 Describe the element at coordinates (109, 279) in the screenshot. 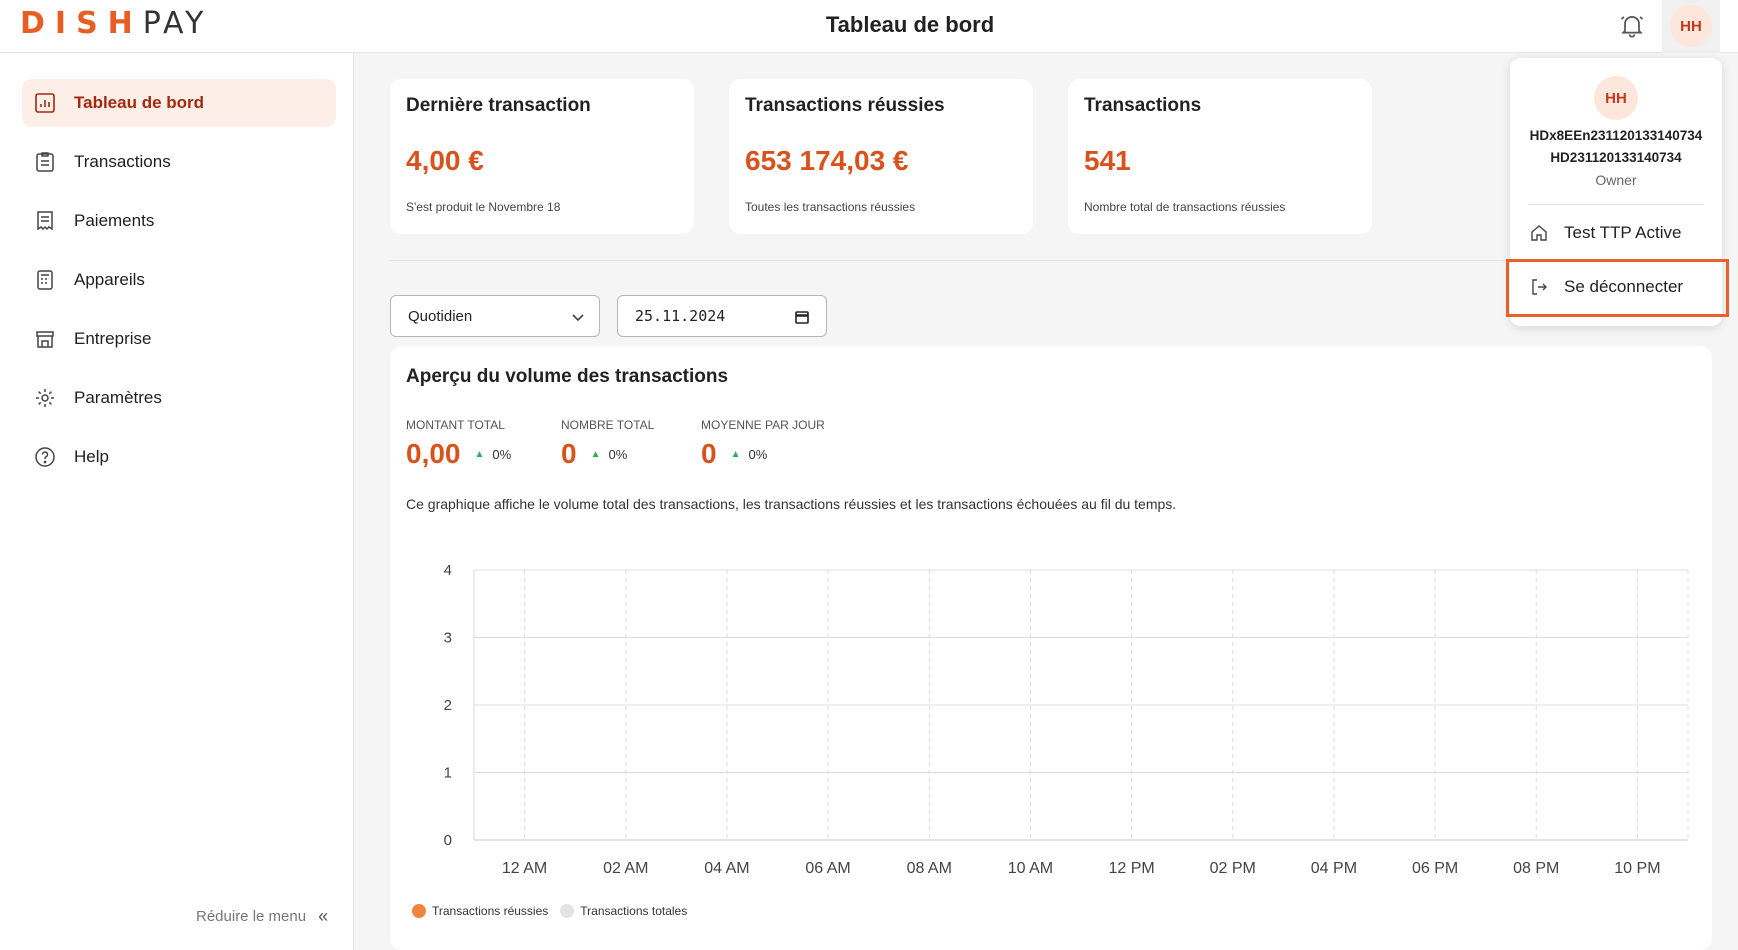

I see `sidebar-item-label: Appareils` at that location.